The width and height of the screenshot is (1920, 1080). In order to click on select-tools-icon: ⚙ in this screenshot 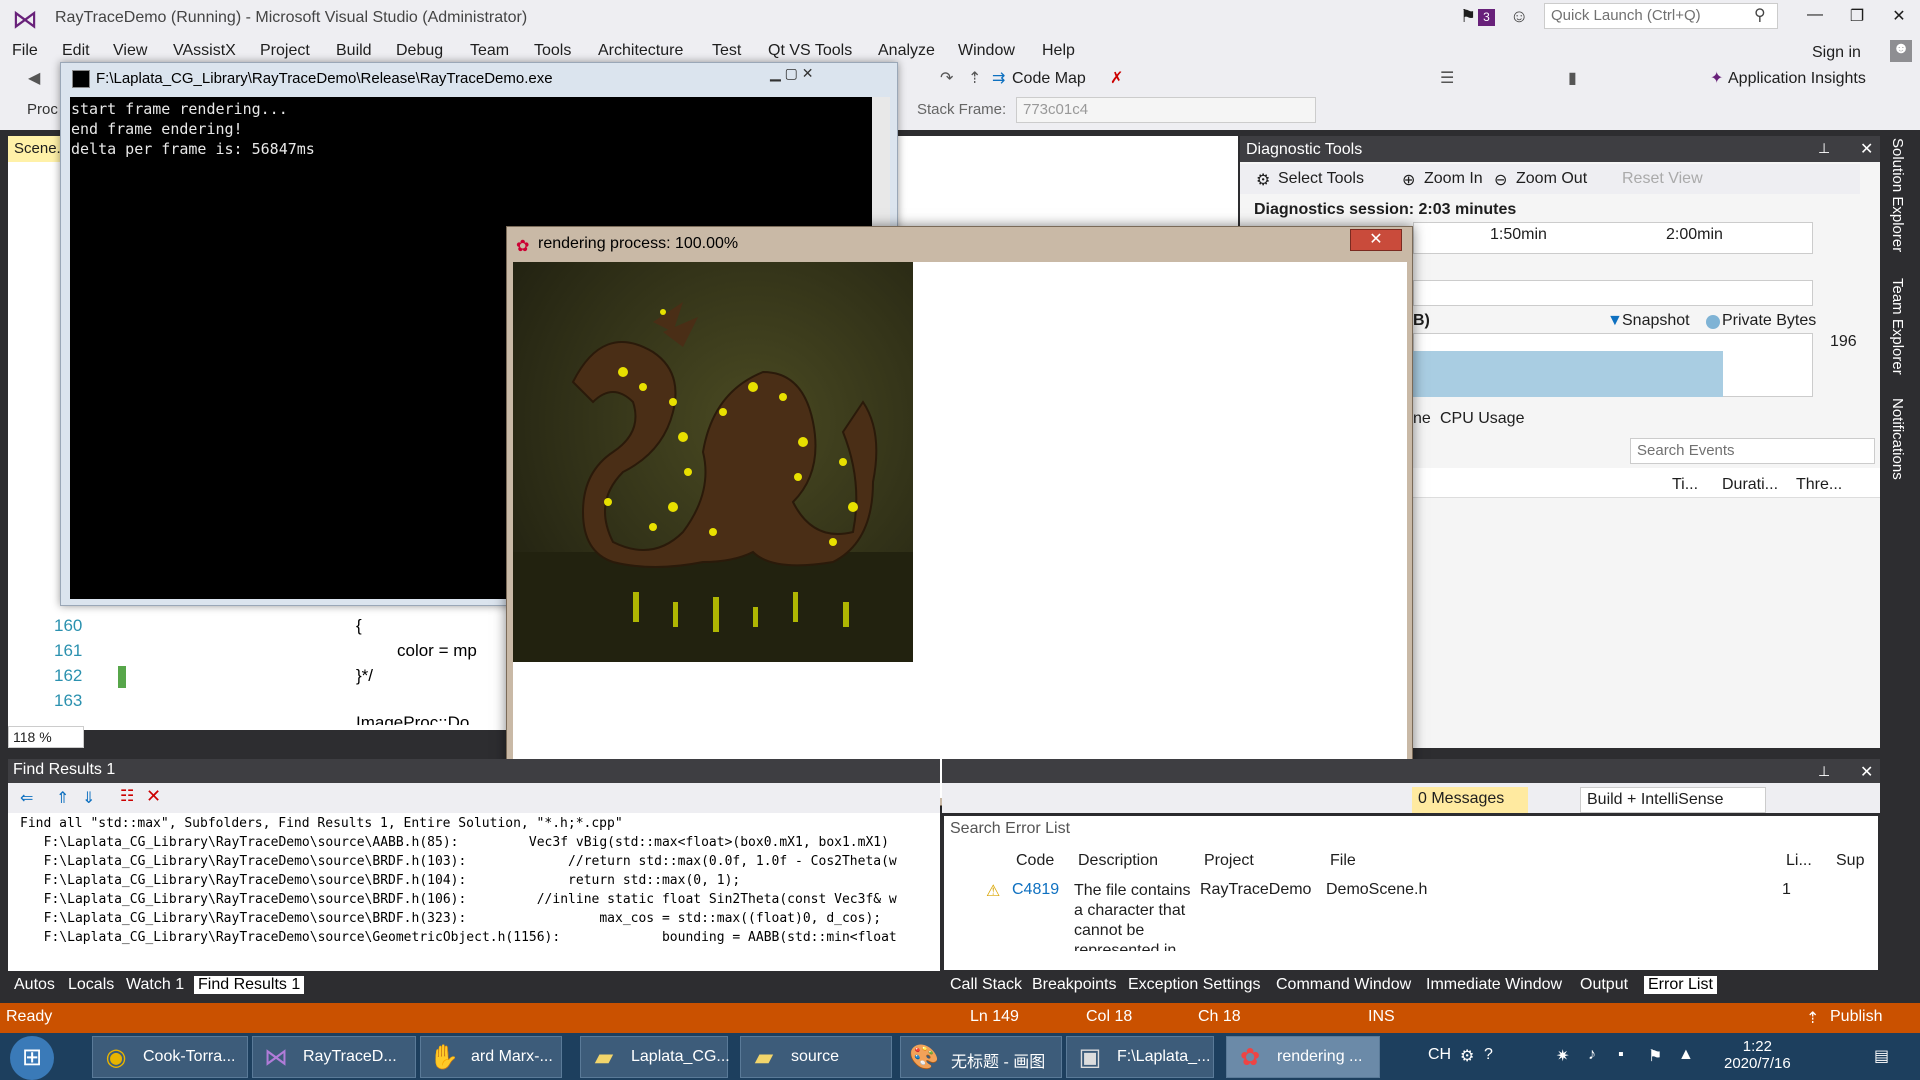, I will do `click(1263, 180)`.